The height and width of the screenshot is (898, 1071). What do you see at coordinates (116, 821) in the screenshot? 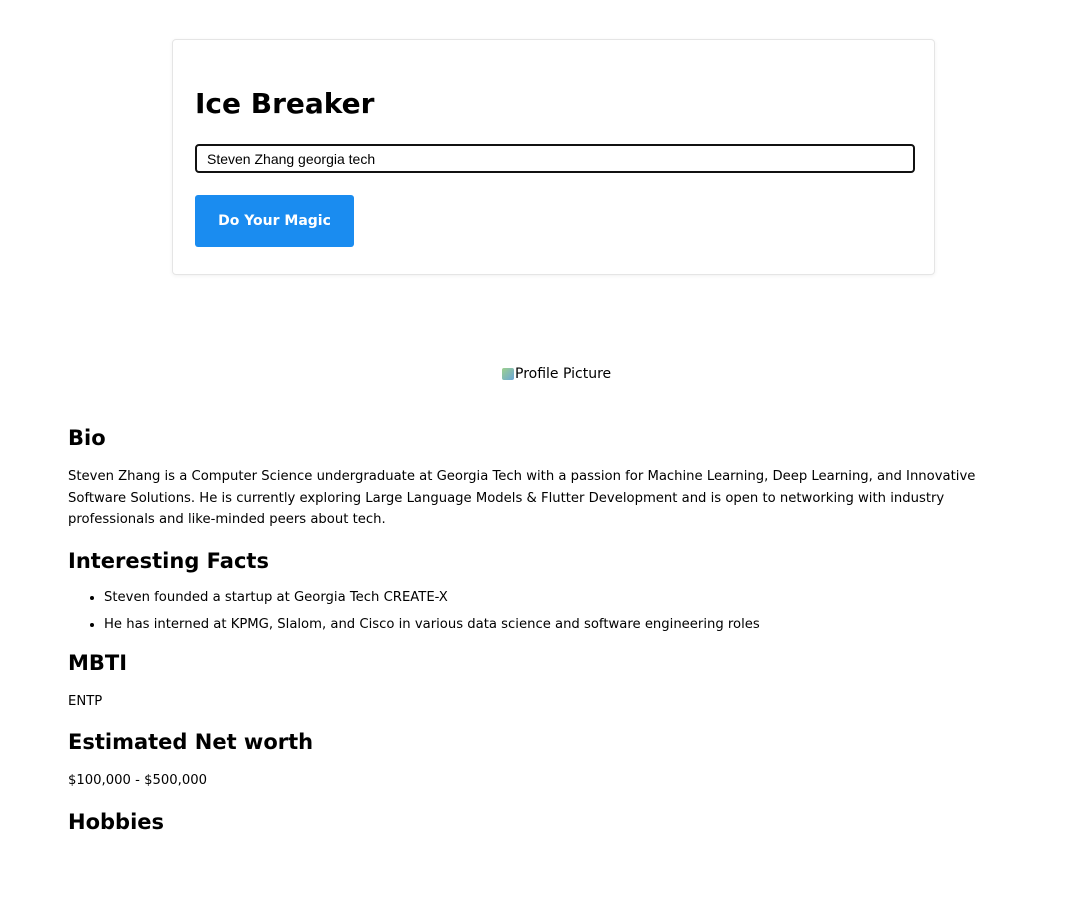
I see `hobbies-heading: Hobbies` at bounding box center [116, 821].